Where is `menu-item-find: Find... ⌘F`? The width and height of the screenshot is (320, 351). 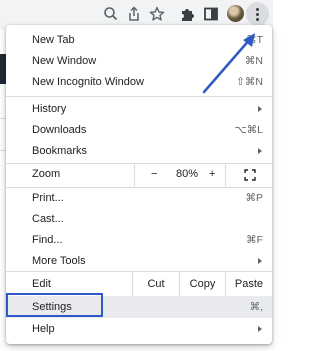 menu-item-find: Find... ⌘F is located at coordinates (139, 240).